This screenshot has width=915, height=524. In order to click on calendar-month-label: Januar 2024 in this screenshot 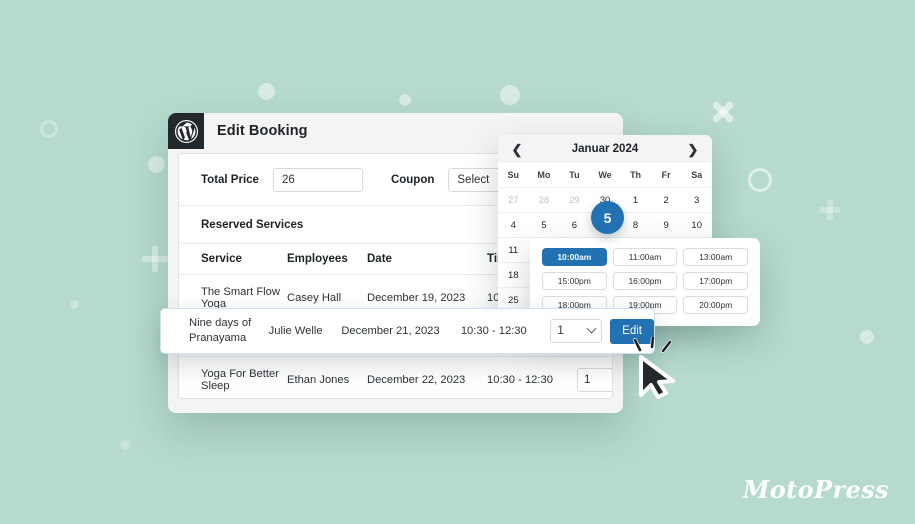, I will do `click(605, 149)`.